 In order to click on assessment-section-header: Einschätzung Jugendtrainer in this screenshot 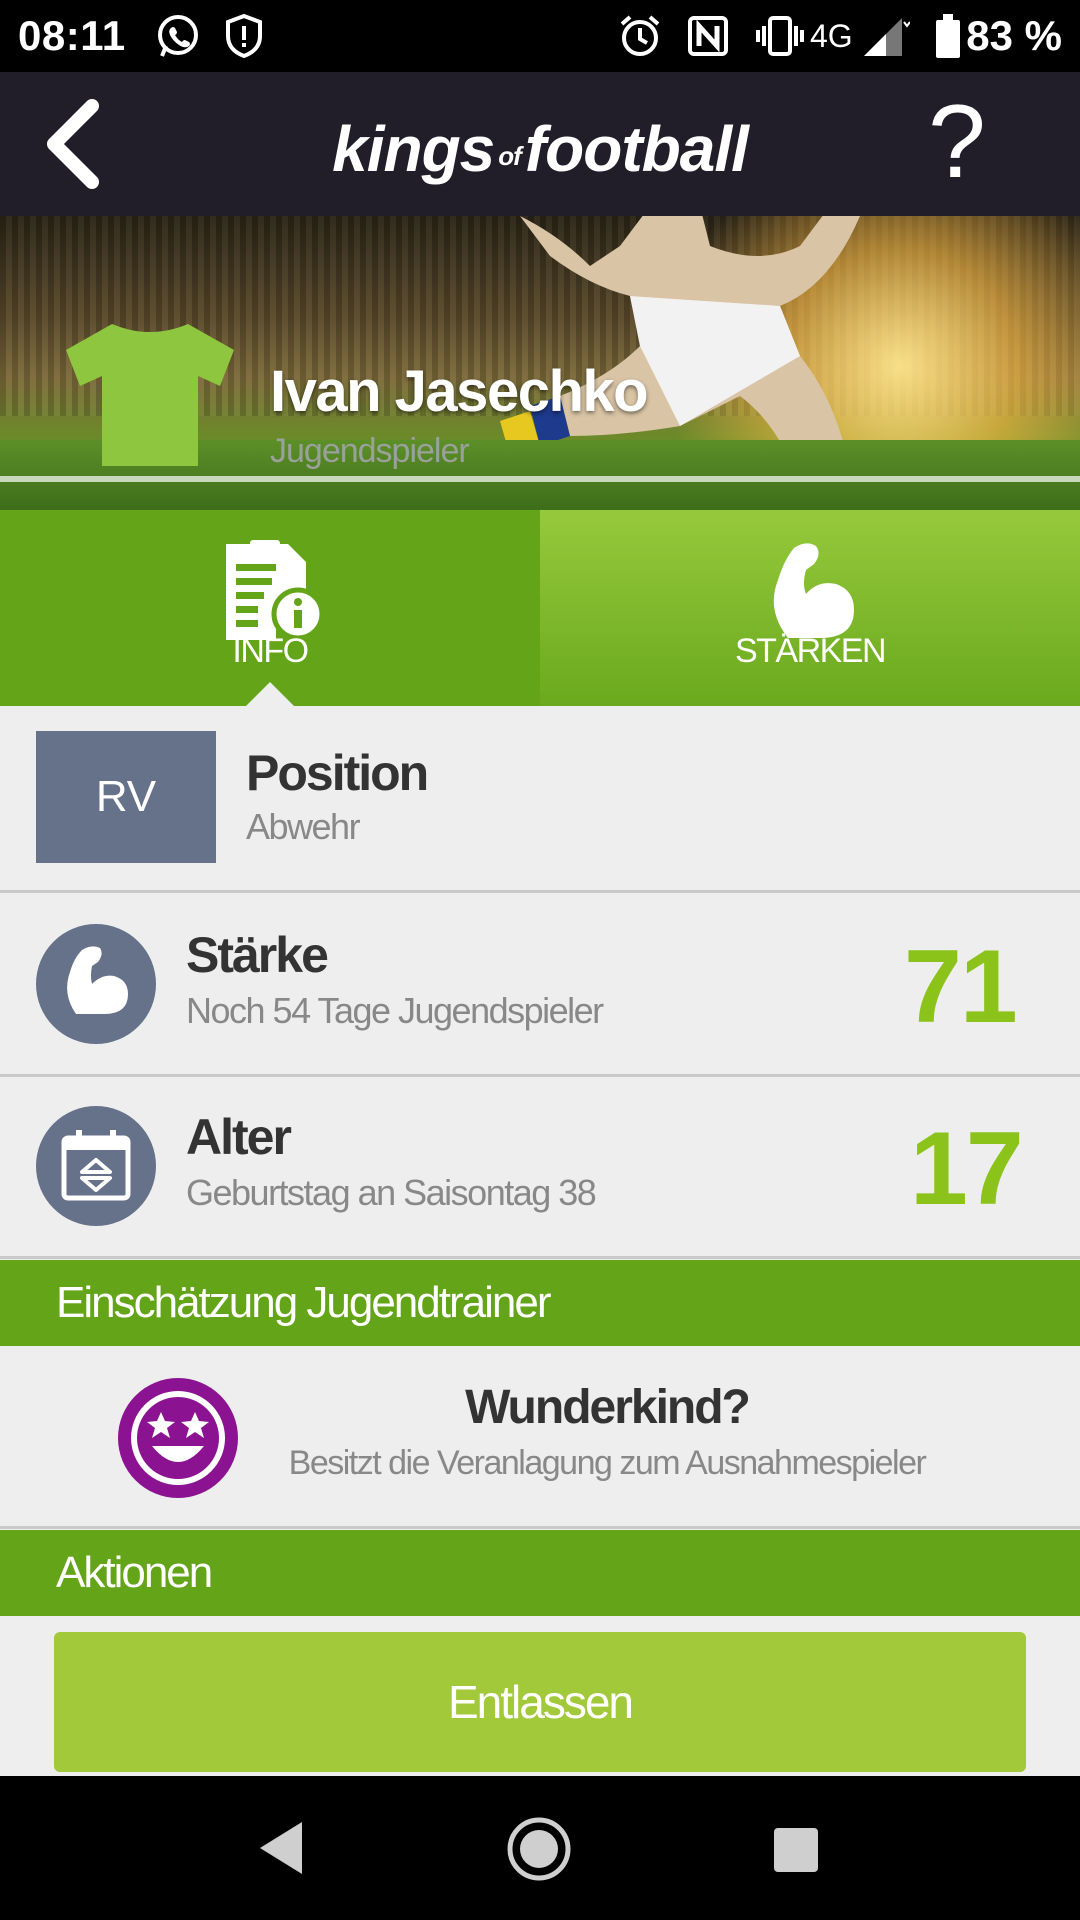, I will do `click(540, 1303)`.